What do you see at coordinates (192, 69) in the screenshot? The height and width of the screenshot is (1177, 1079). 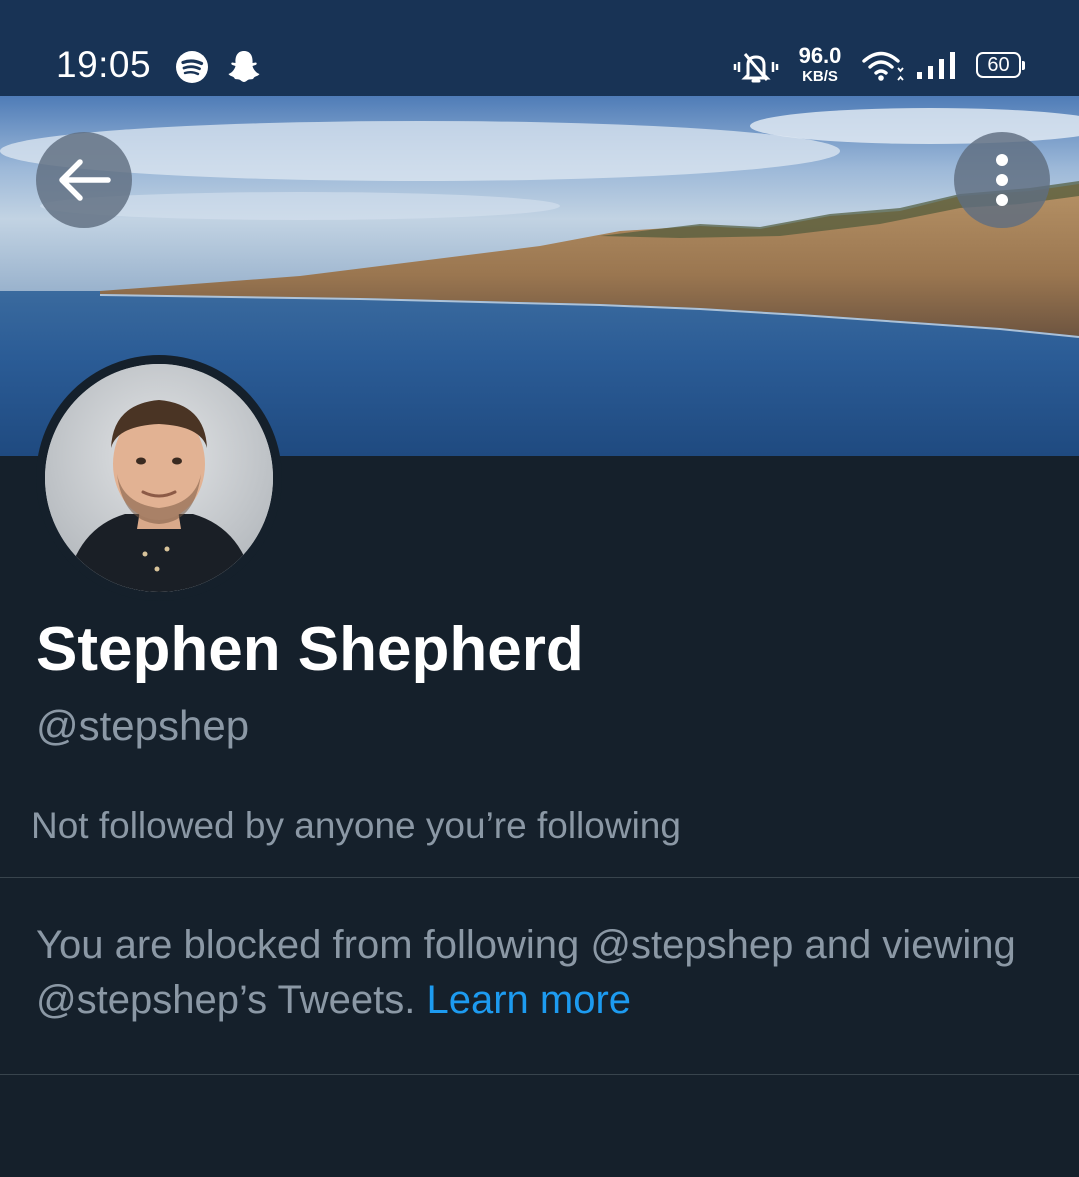 I see `spotify-icon` at bounding box center [192, 69].